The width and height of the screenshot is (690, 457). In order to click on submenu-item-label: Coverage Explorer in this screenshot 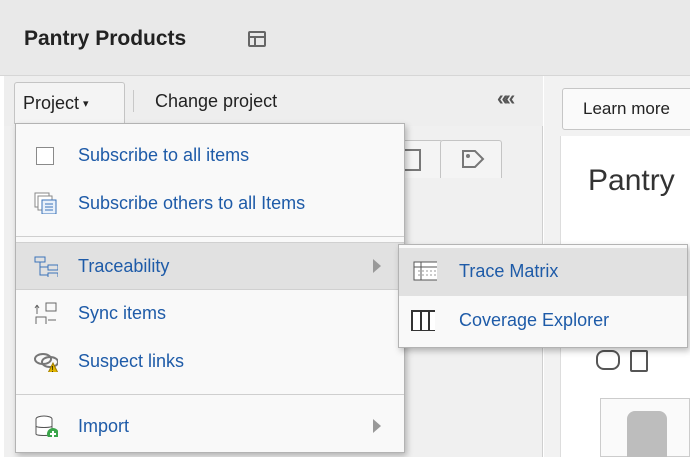, I will do `click(534, 320)`.